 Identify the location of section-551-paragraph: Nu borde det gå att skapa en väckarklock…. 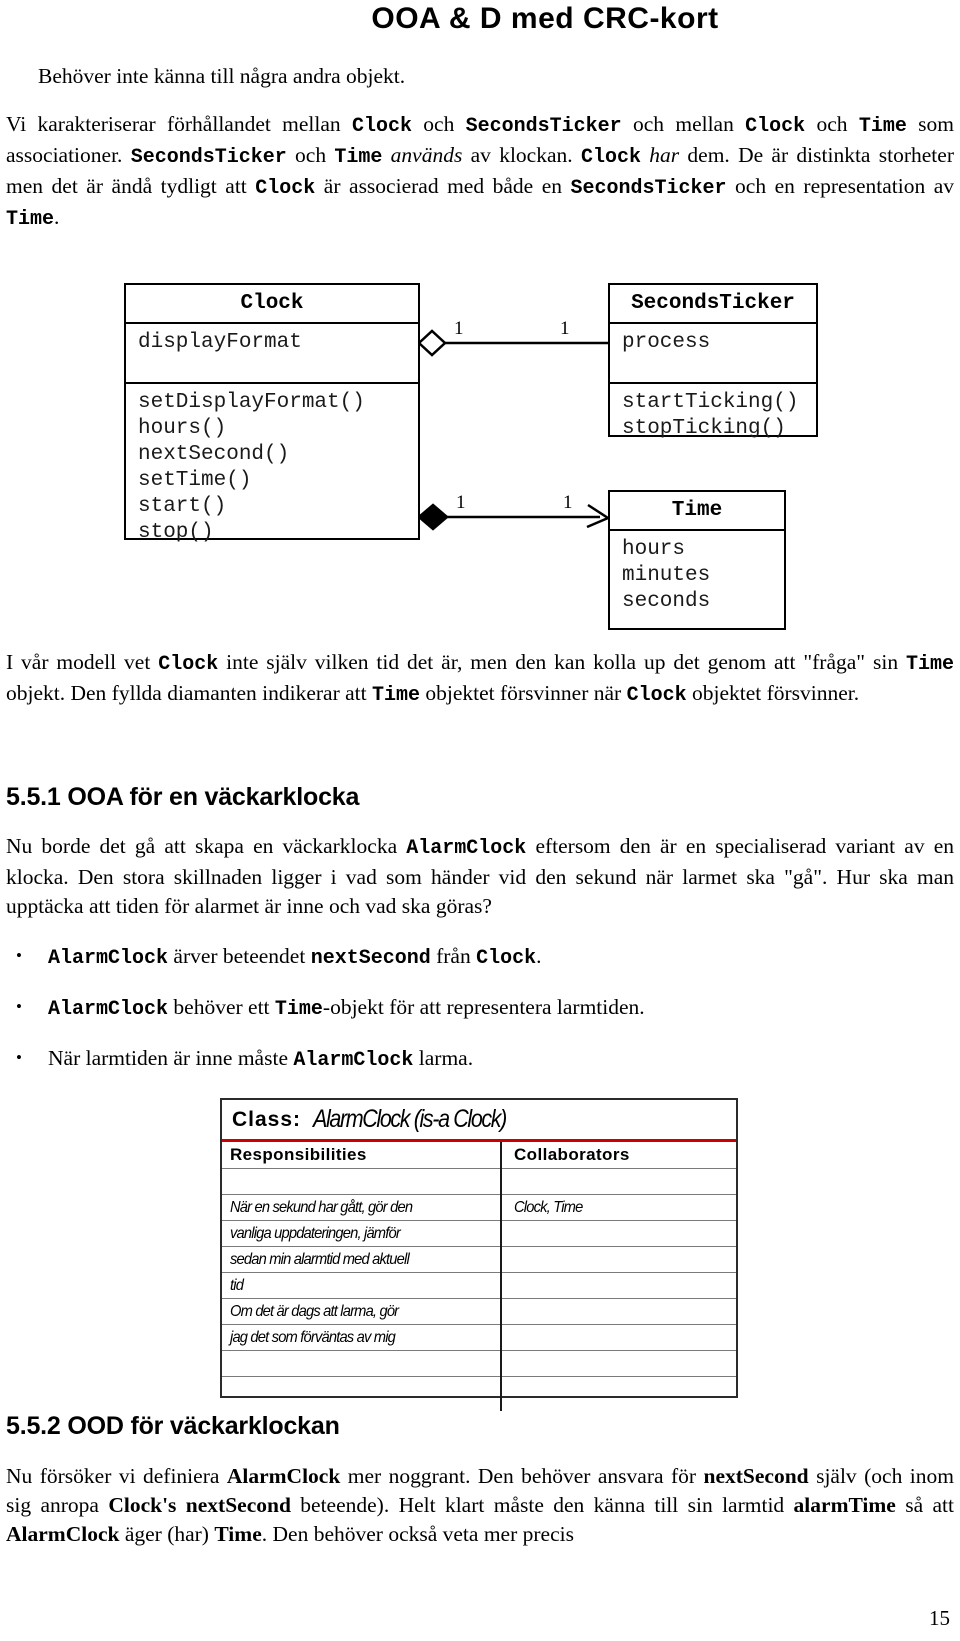
(480, 876).